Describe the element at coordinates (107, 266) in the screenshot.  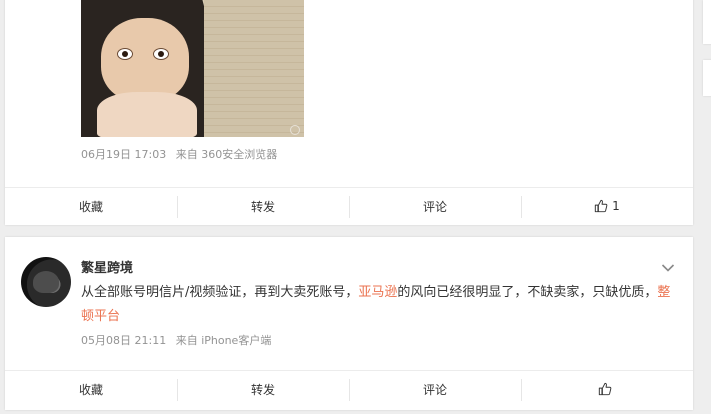
I see `username: 繁星跨境` at that location.